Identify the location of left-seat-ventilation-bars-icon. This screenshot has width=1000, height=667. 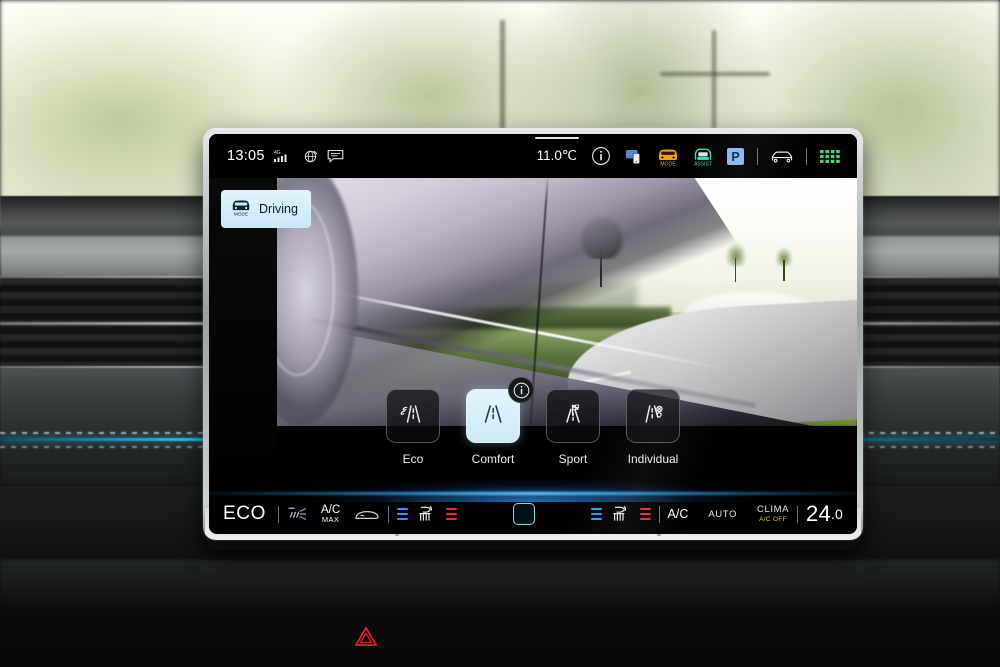
(403, 514).